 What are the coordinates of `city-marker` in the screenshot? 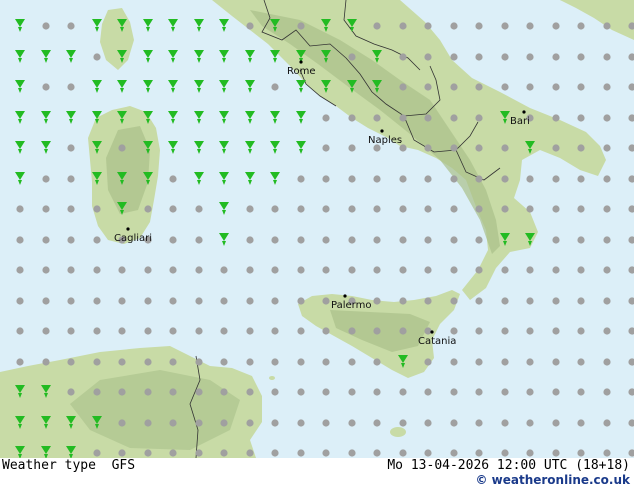 It's located at (301, 62).